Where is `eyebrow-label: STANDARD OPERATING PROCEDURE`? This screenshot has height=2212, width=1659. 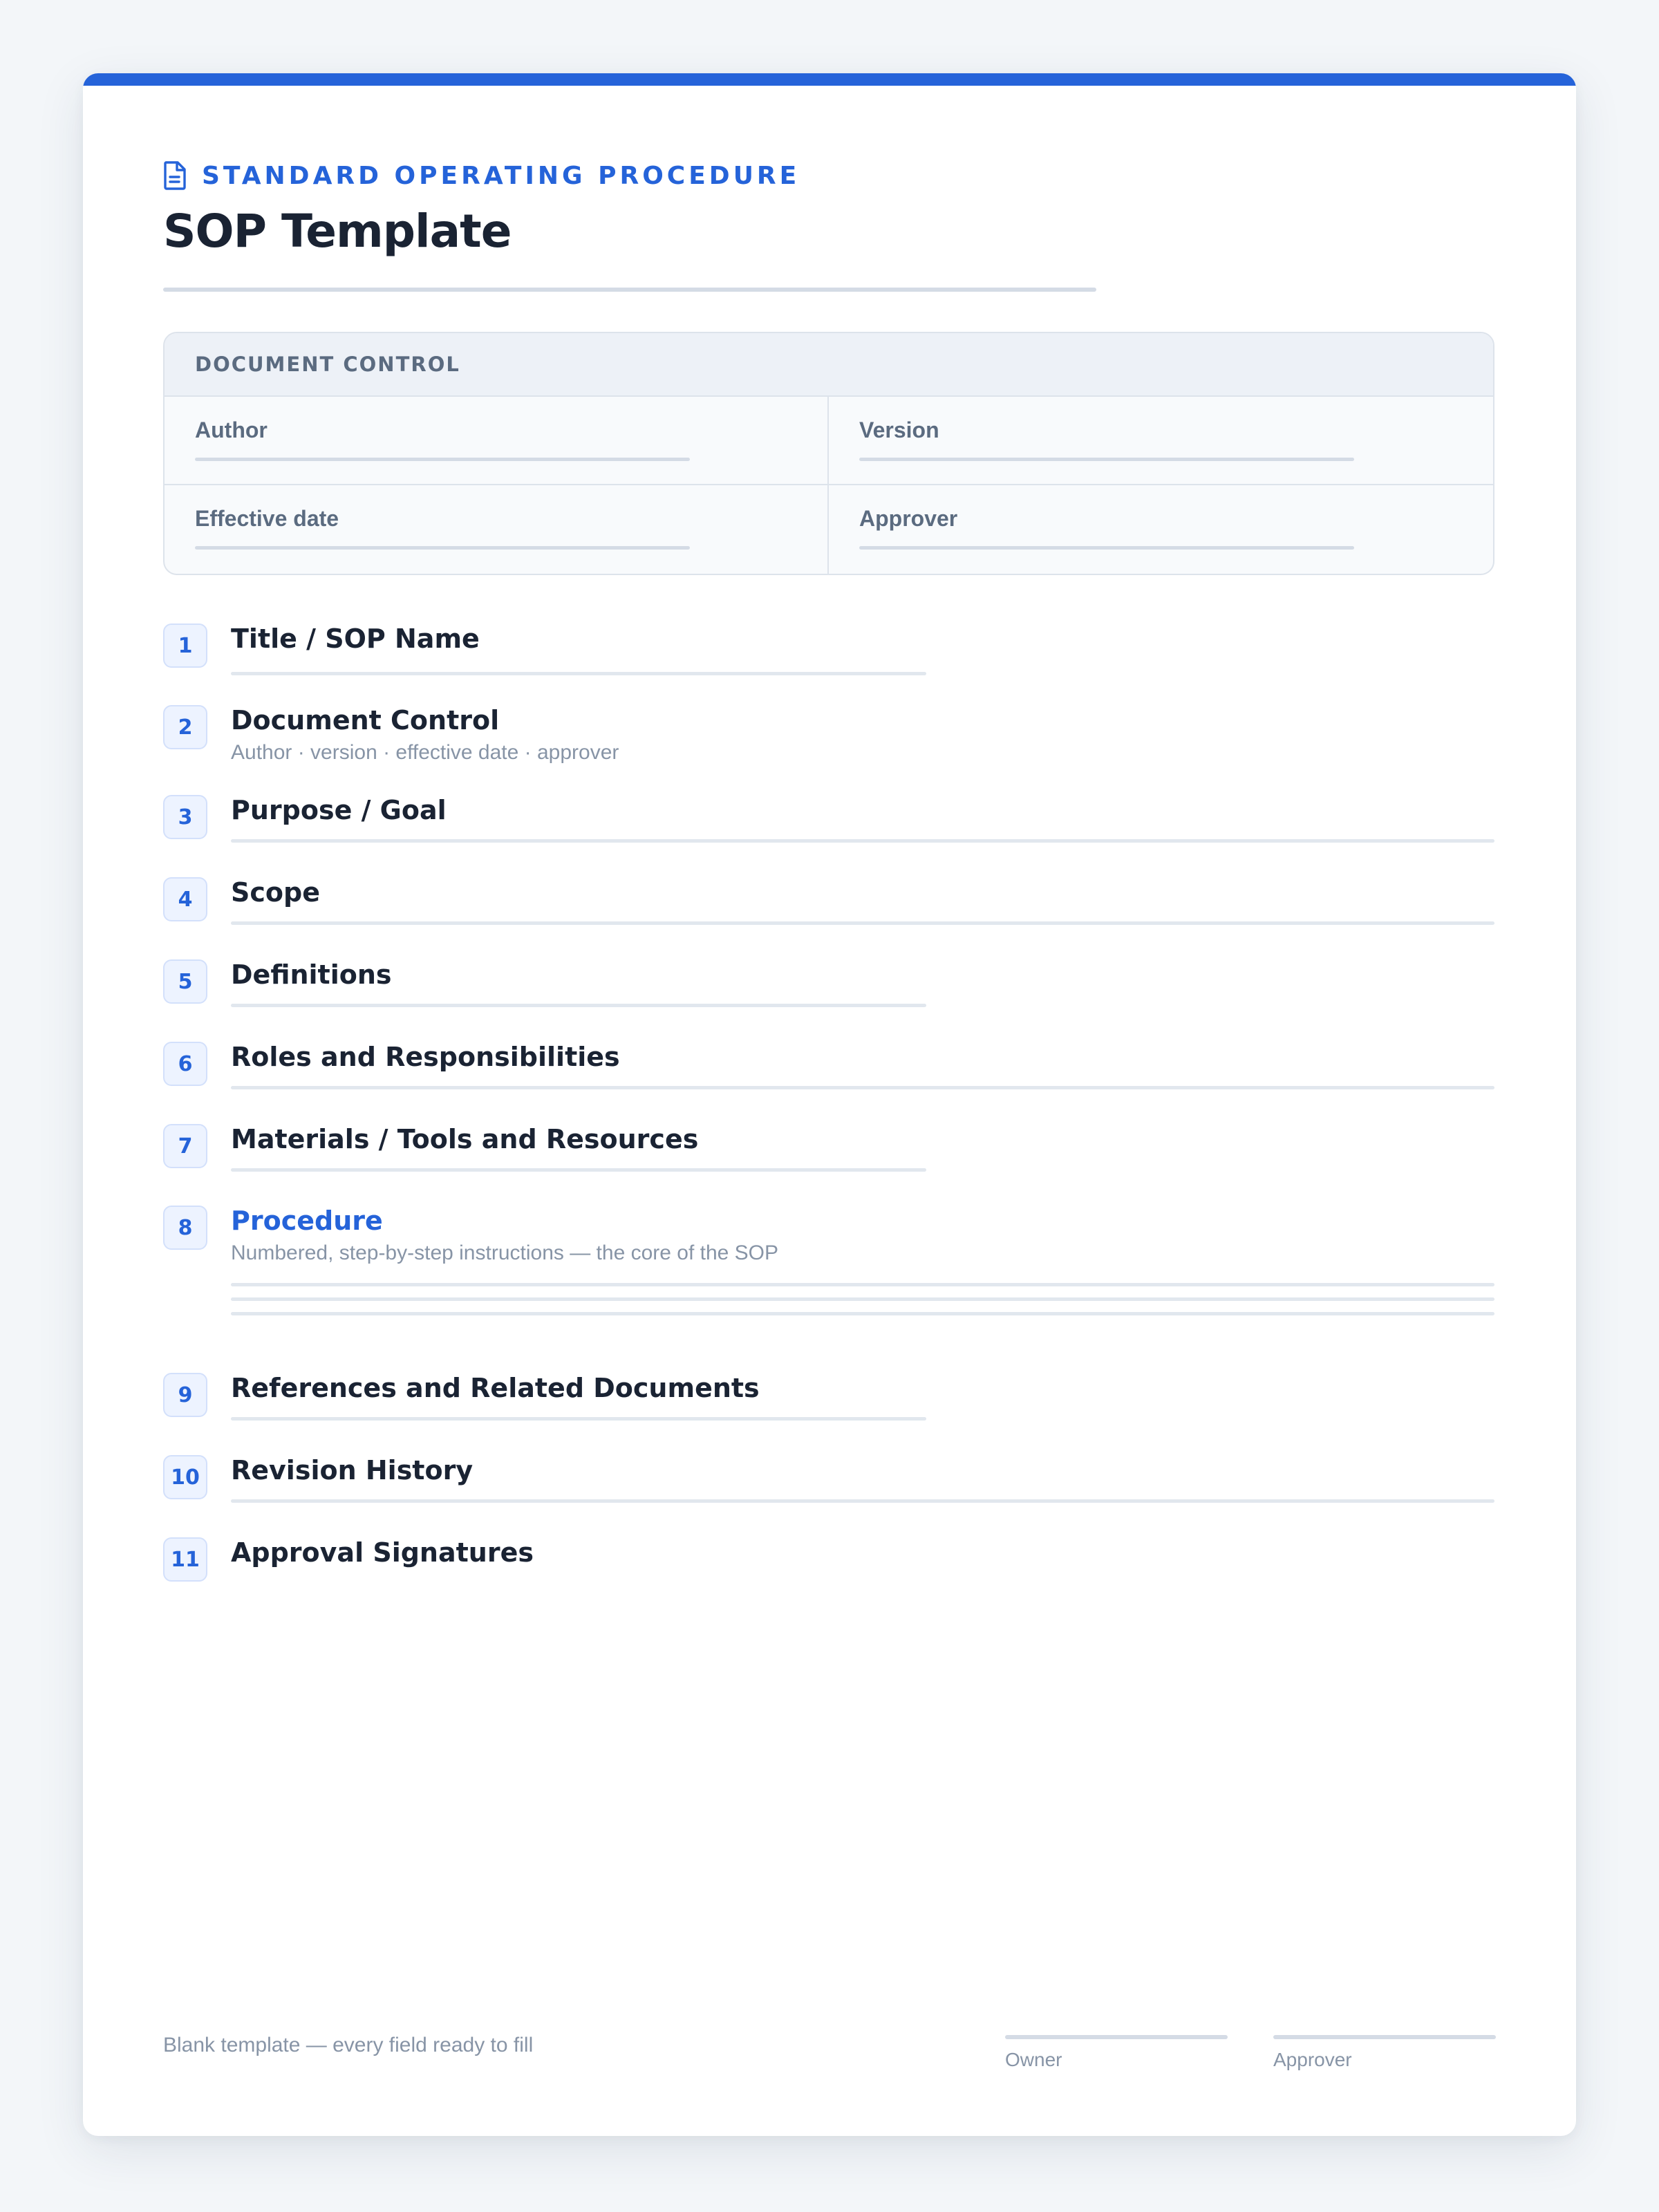 eyebrow-label: STANDARD OPERATING PROCEDURE is located at coordinates (501, 175).